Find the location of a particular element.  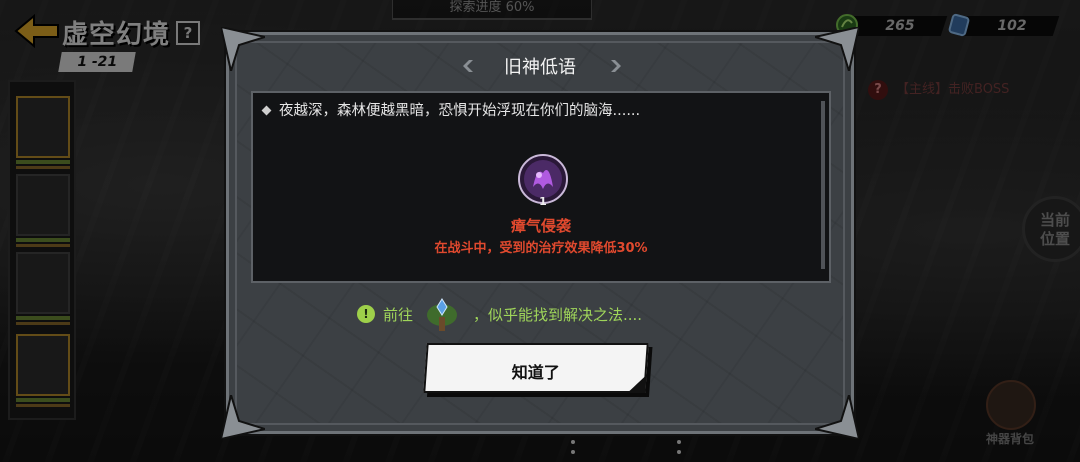

confirm-button: 知道了 is located at coordinates (536, 368).